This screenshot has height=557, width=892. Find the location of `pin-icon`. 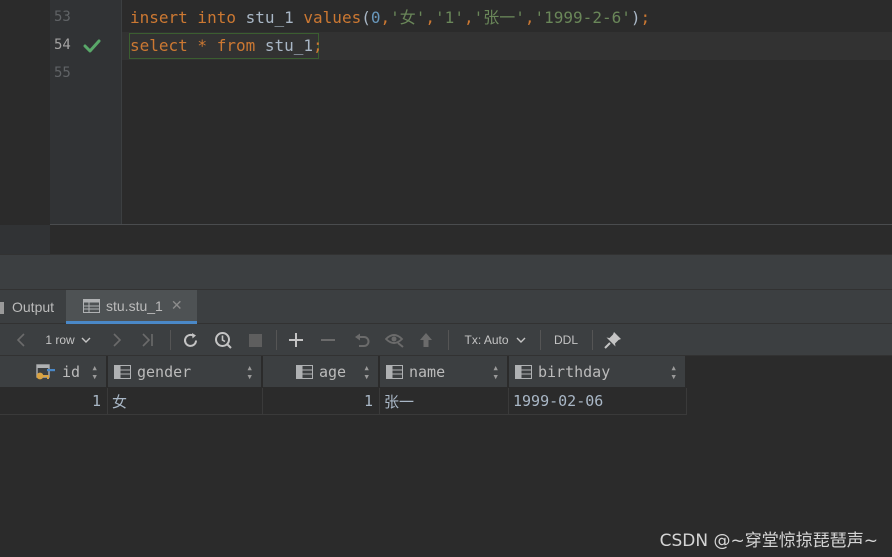

pin-icon is located at coordinates (613, 340).